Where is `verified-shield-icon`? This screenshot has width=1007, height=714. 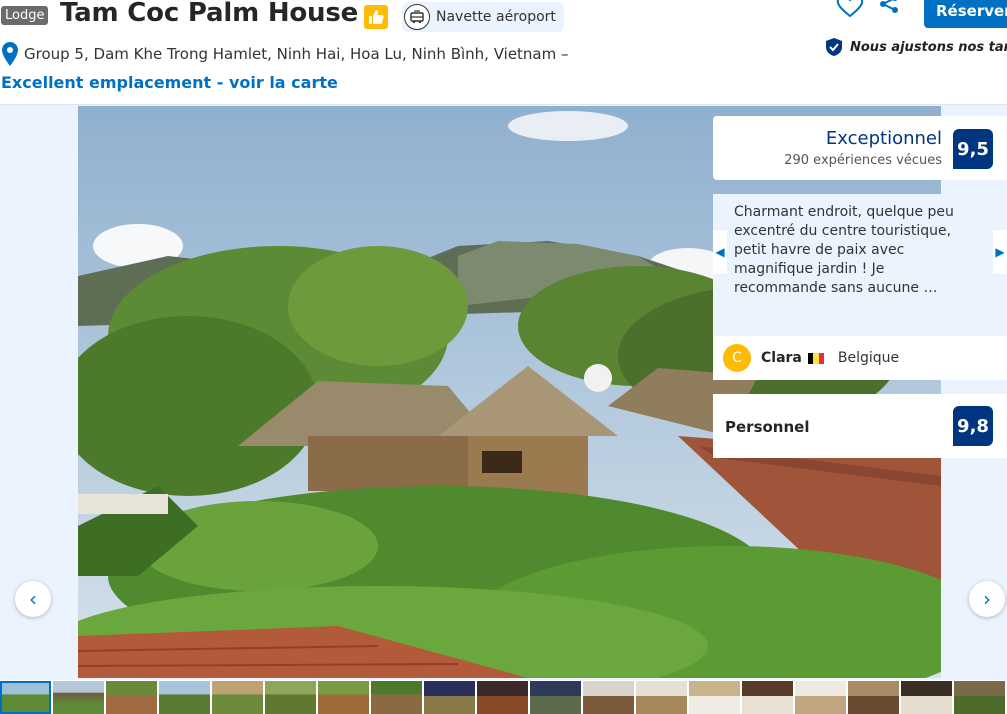
verified-shield-icon is located at coordinates (834, 47).